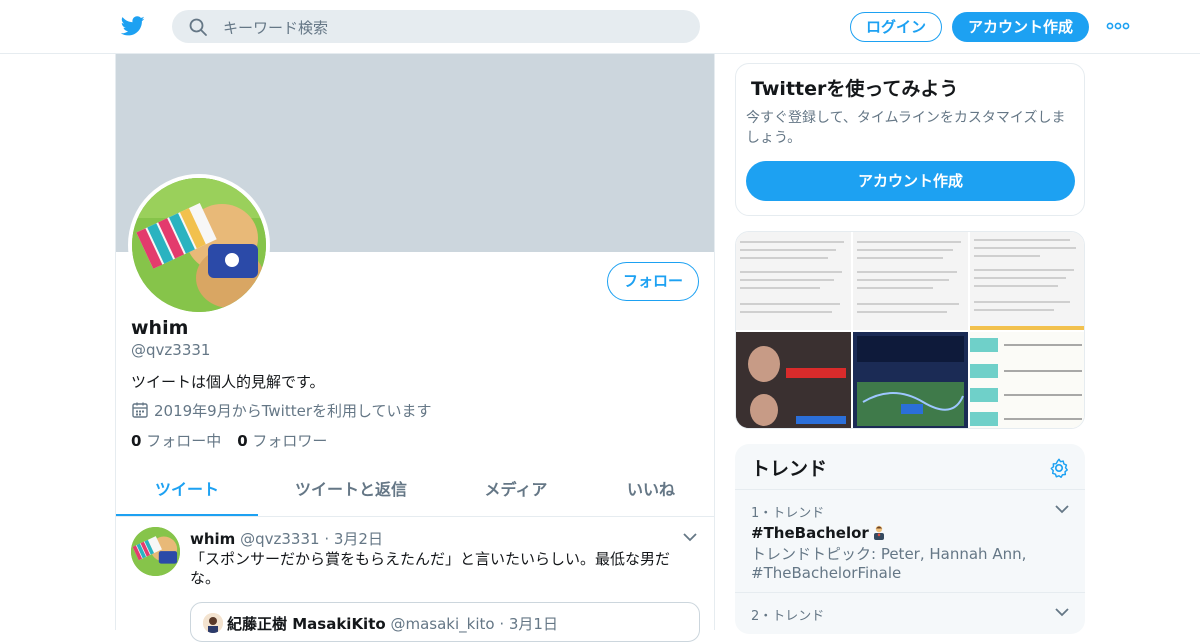 The height and width of the screenshot is (642, 1200). I want to click on follow-button: フォロー, so click(653, 281).